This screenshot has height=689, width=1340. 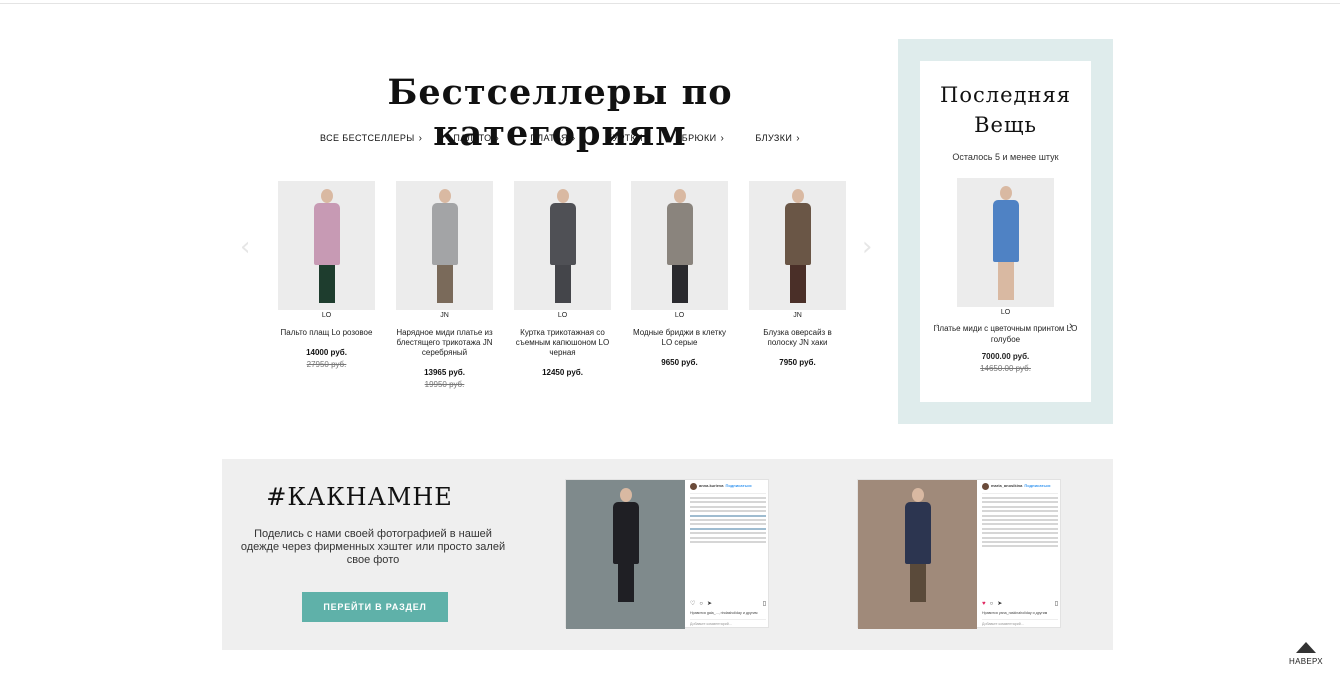 I want to click on category-label: ВСЕ БЕСТСЕЛЛЕРЫ, so click(x=367, y=138).